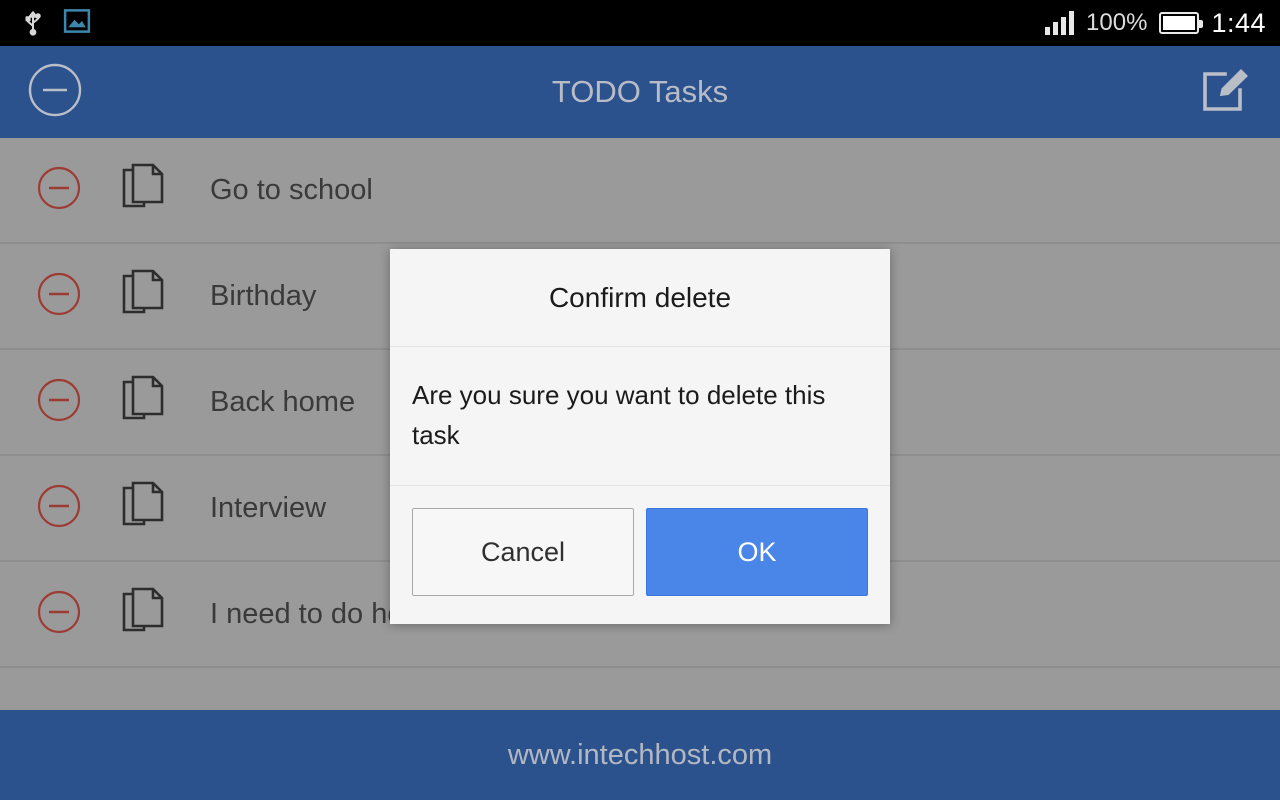 This screenshot has width=1280, height=800. I want to click on cancel-button: Cancel, so click(523, 552).